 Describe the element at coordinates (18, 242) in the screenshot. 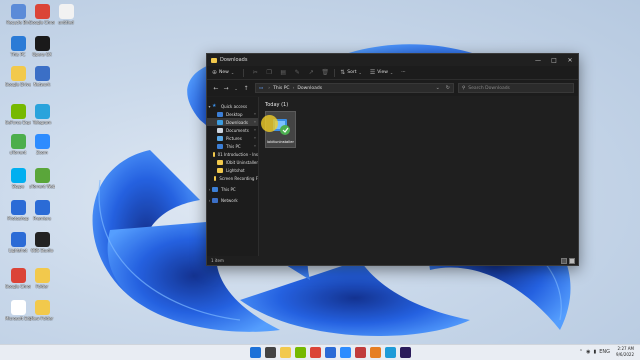

I see `desktop-shortcut: Lightshot` at that location.